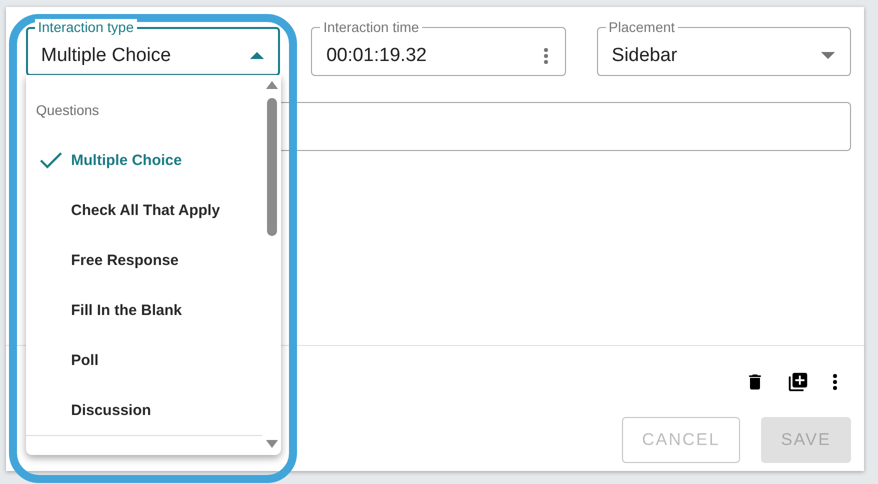 This screenshot has width=878, height=484. What do you see at coordinates (144, 410) in the screenshot?
I see `menu-item: Discussion` at bounding box center [144, 410].